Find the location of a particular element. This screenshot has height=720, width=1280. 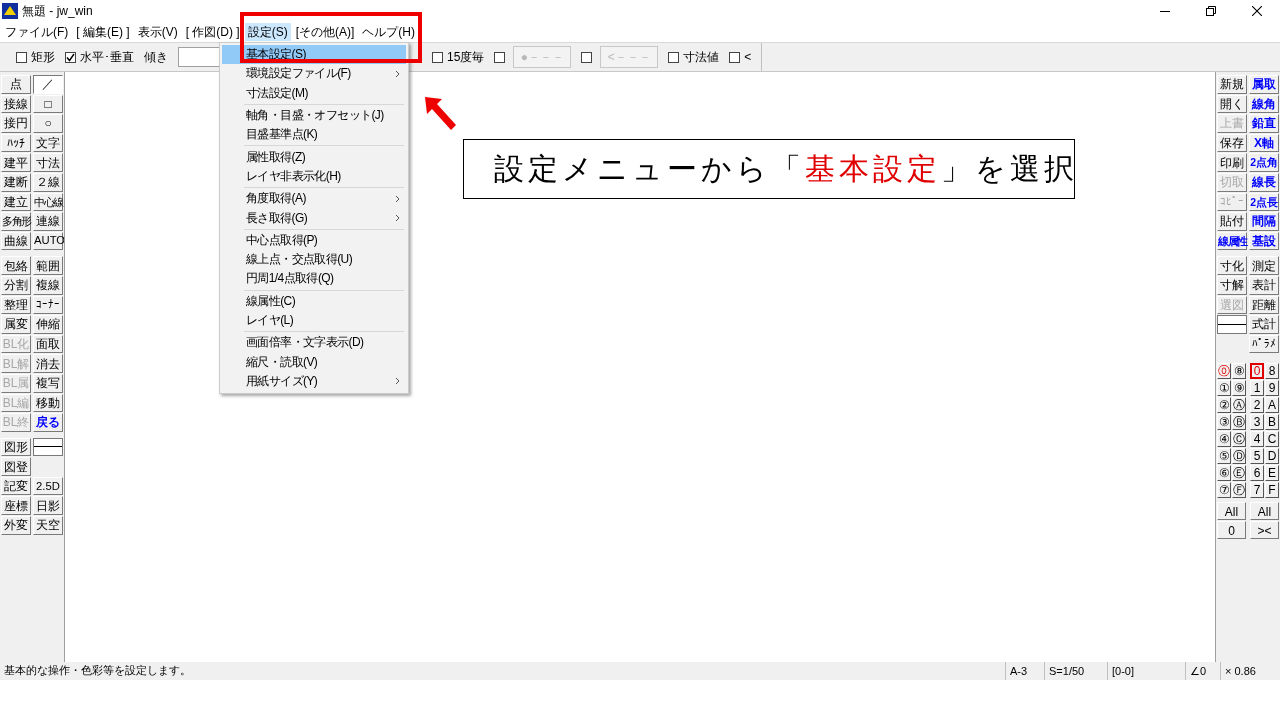

layer-button: ⑥ is located at coordinates (1224, 473).